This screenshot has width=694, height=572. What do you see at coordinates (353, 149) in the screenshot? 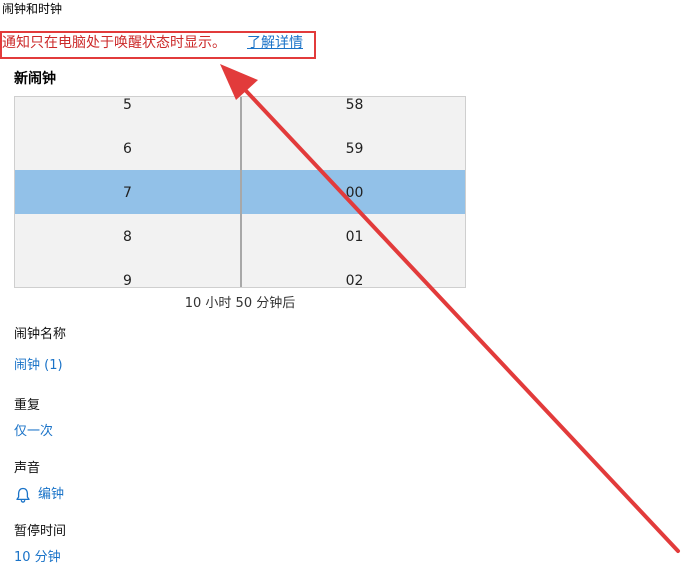
I see `minute-option: 59` at bounding box center [353, 149].